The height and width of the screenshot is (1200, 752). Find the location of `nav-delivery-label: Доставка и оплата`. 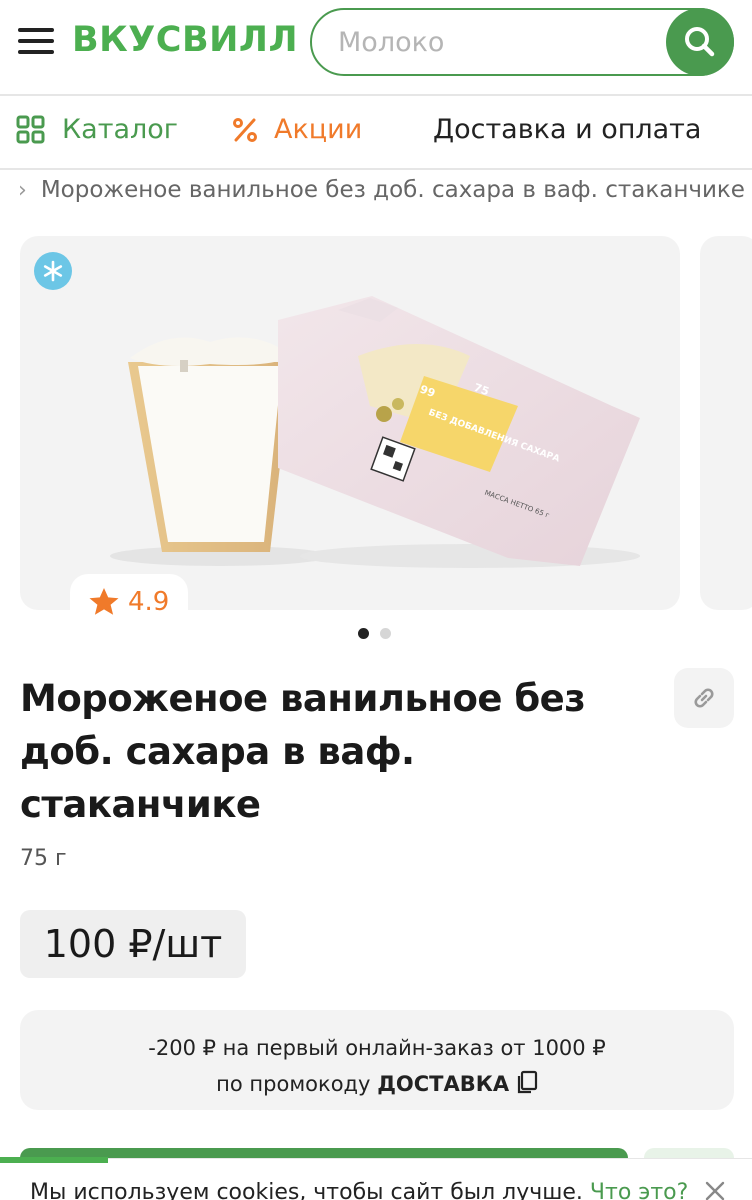

nav-delivery-label: Доставка и оплата is located at coordinates (567, 129).